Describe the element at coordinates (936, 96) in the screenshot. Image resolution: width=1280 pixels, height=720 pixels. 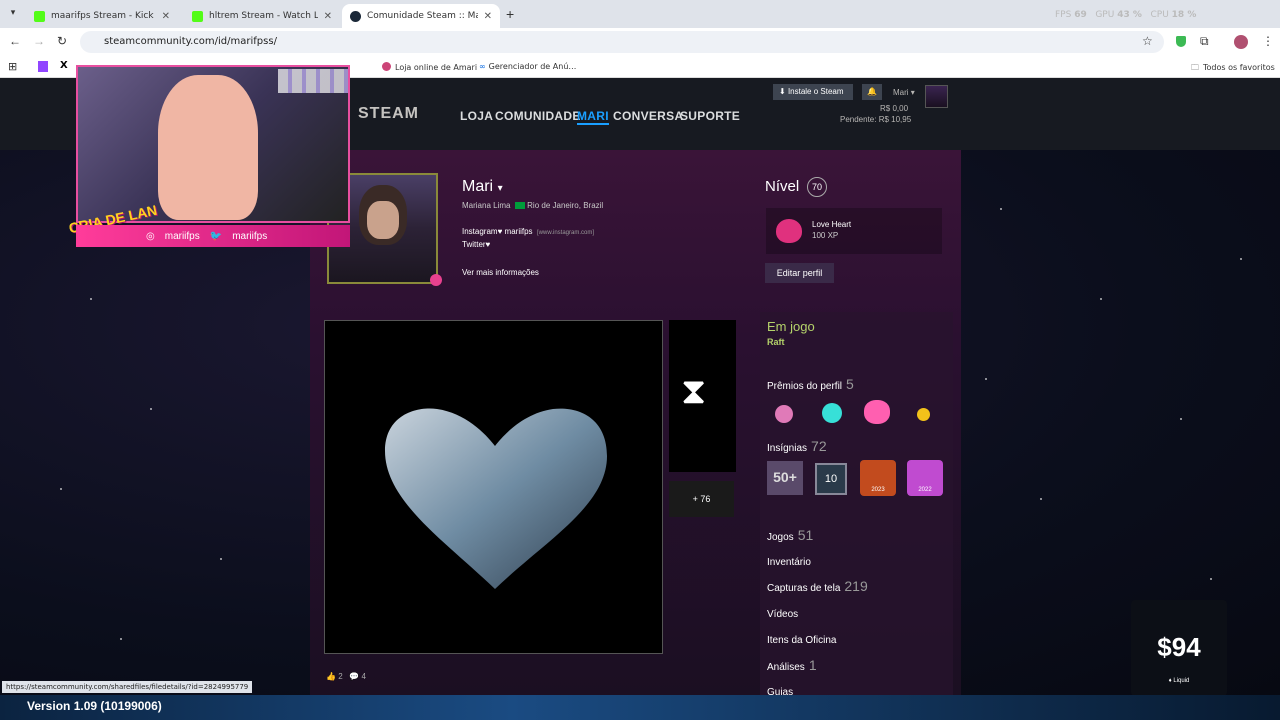
I see `account-avatar` at that location.